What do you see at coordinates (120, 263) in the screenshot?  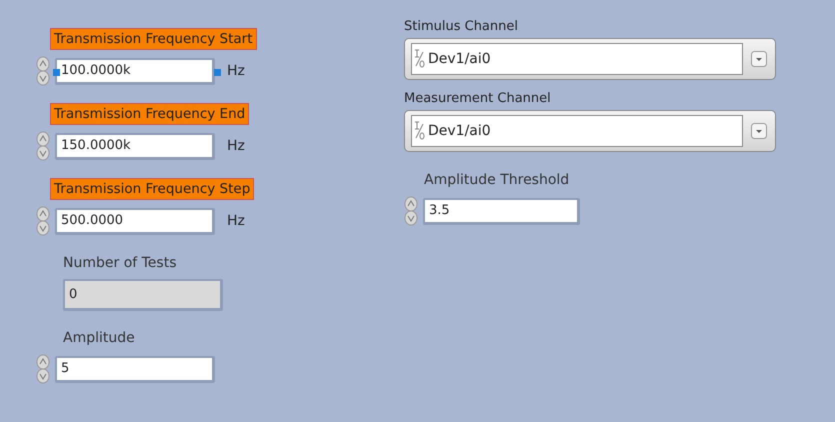 I see `control-label: Number of Tests` at bounding box center [120, 263].